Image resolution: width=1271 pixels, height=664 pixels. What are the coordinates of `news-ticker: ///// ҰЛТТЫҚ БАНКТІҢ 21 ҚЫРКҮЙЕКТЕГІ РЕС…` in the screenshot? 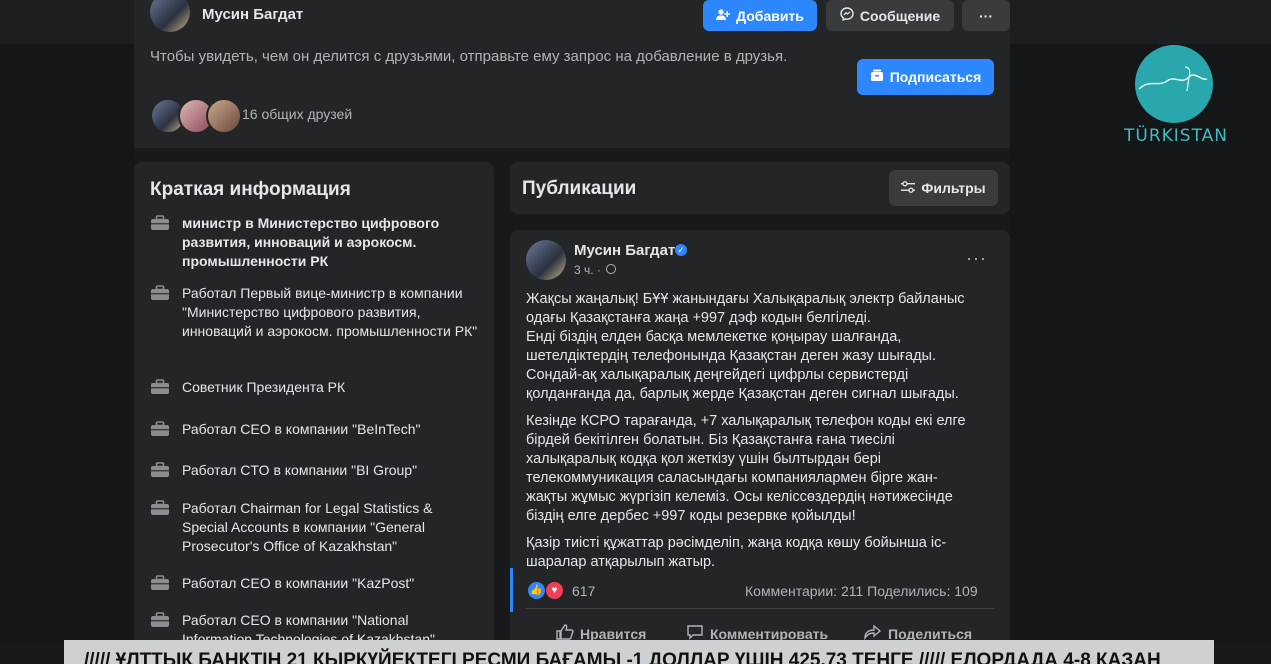 It's located at (639, 652).